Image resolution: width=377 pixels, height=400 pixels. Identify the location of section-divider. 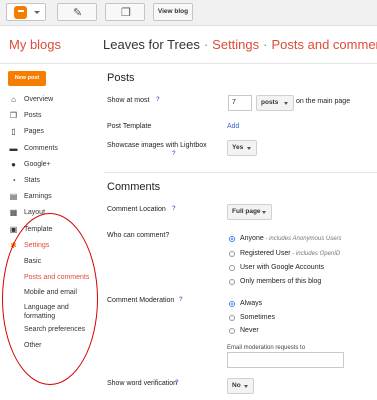
(240, 172).